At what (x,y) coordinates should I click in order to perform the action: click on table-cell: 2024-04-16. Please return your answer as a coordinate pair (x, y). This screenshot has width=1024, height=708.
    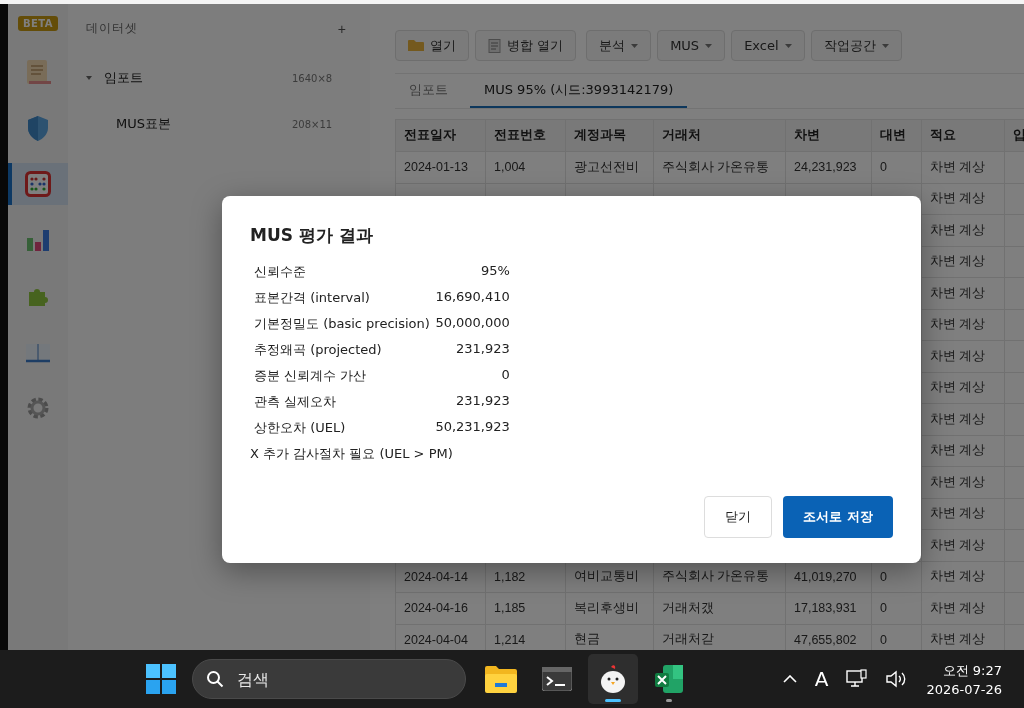
    Looking at the image, I should click on (436, 608).